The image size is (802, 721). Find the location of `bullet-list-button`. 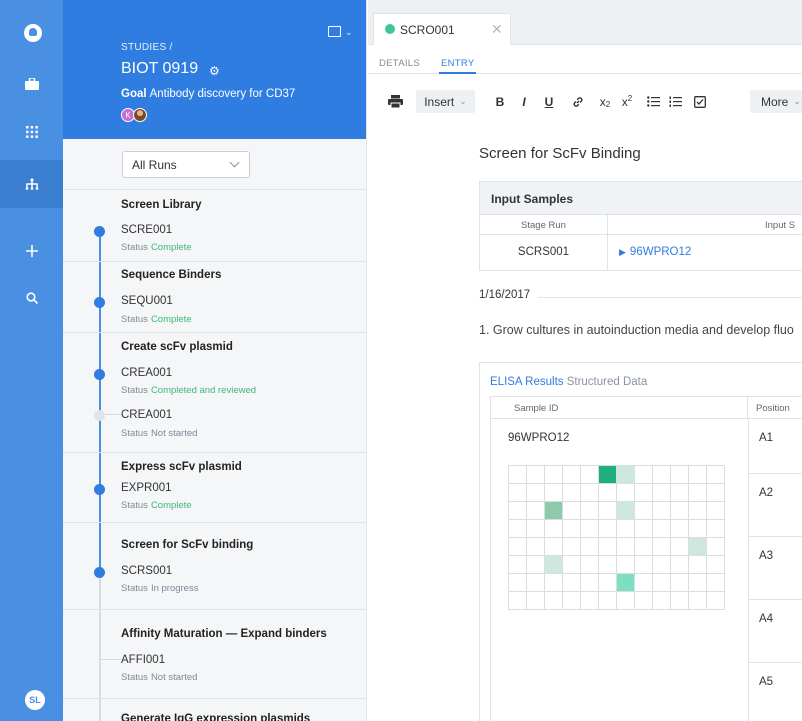

bullet-list-button is located at coordinates (653, 101).